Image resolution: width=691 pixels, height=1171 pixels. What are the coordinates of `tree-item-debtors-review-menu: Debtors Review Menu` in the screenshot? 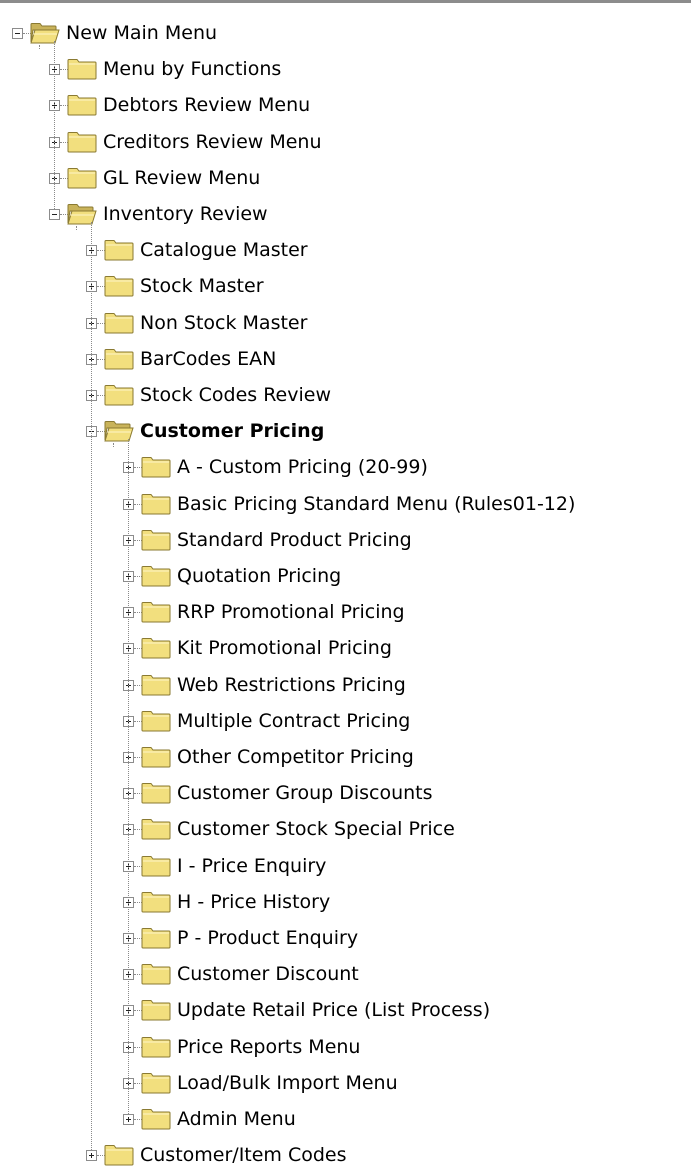 It's located at (206, 105).